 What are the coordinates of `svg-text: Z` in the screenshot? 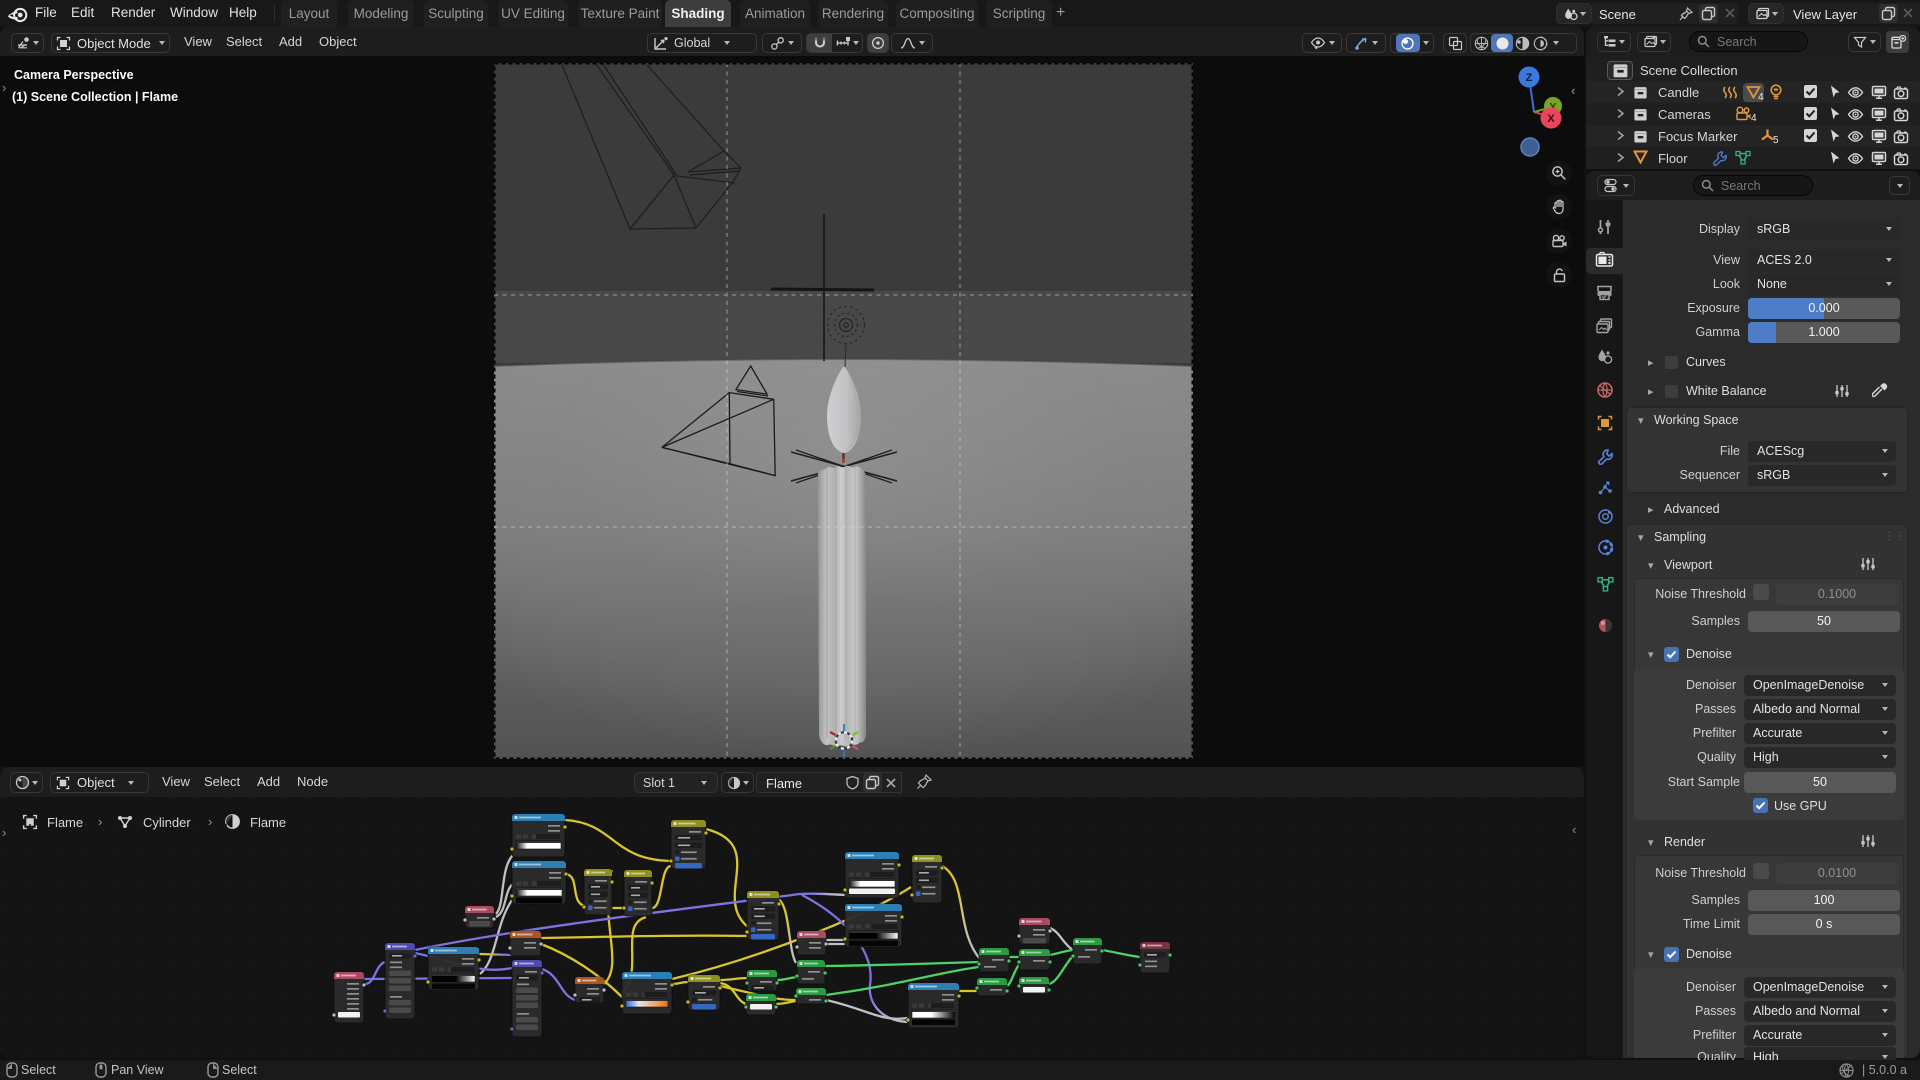 It's located at (1529, 78).